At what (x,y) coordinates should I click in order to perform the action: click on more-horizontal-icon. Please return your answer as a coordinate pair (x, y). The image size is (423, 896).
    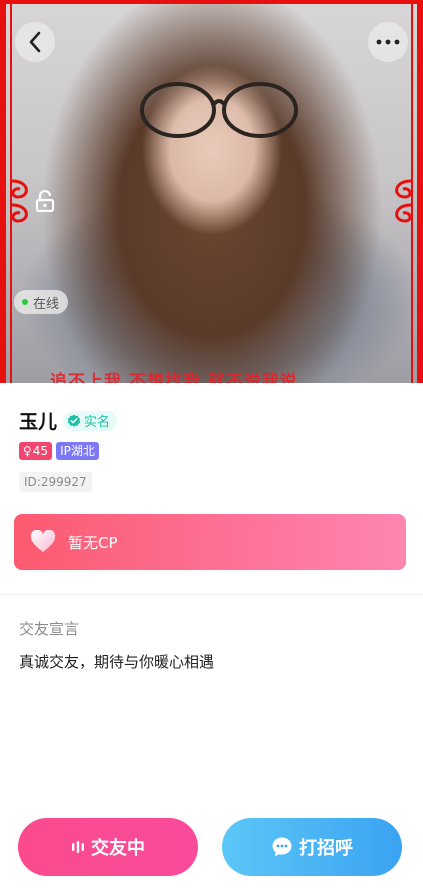
    Looking at the image, I should click on (388, 42).